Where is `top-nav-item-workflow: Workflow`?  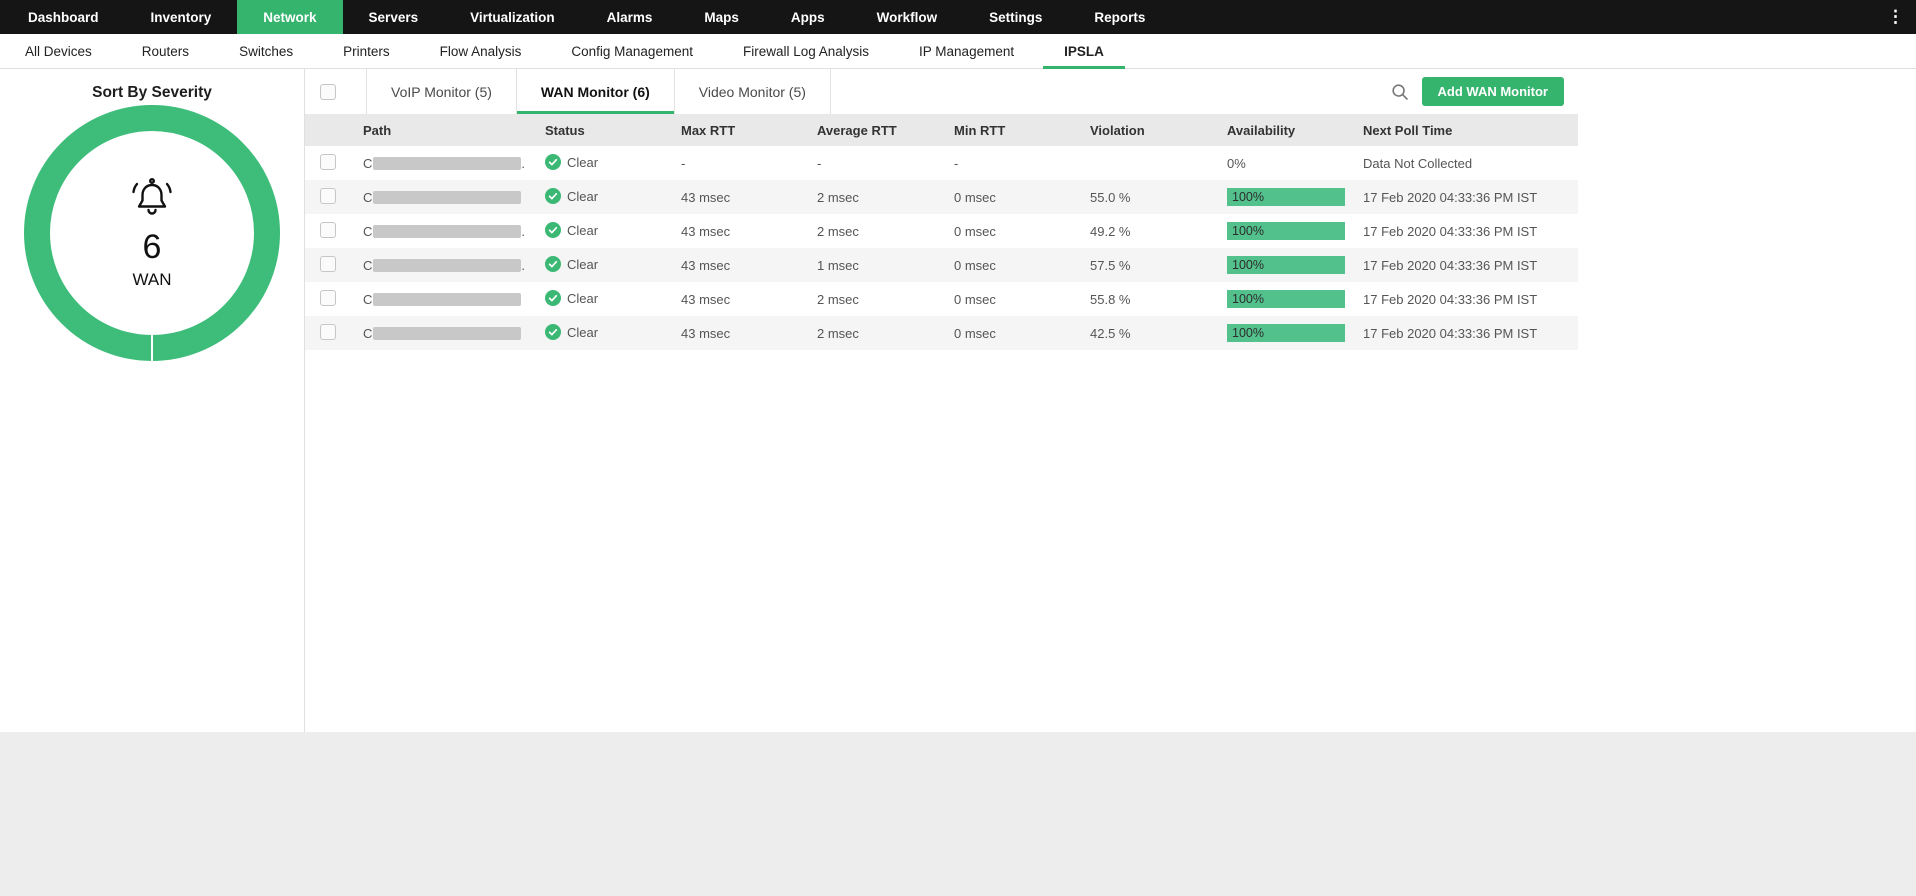
top-nav-item-workflow: Workflow is located at coordinates (907, 17).